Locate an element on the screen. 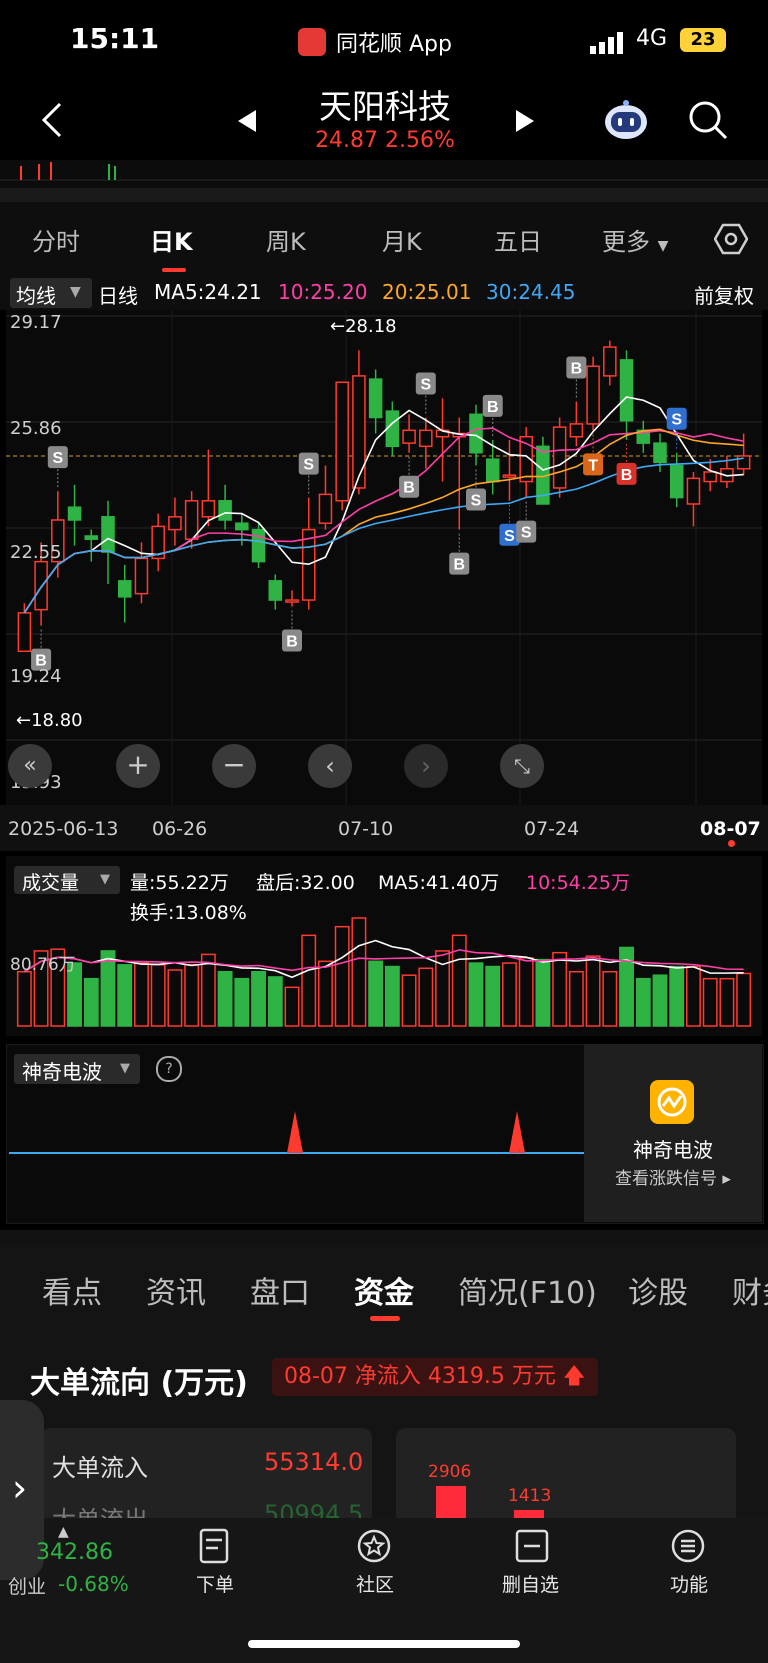 This screenshot has height=1663, width=768. search-icon is located at coordinates (708, 120).